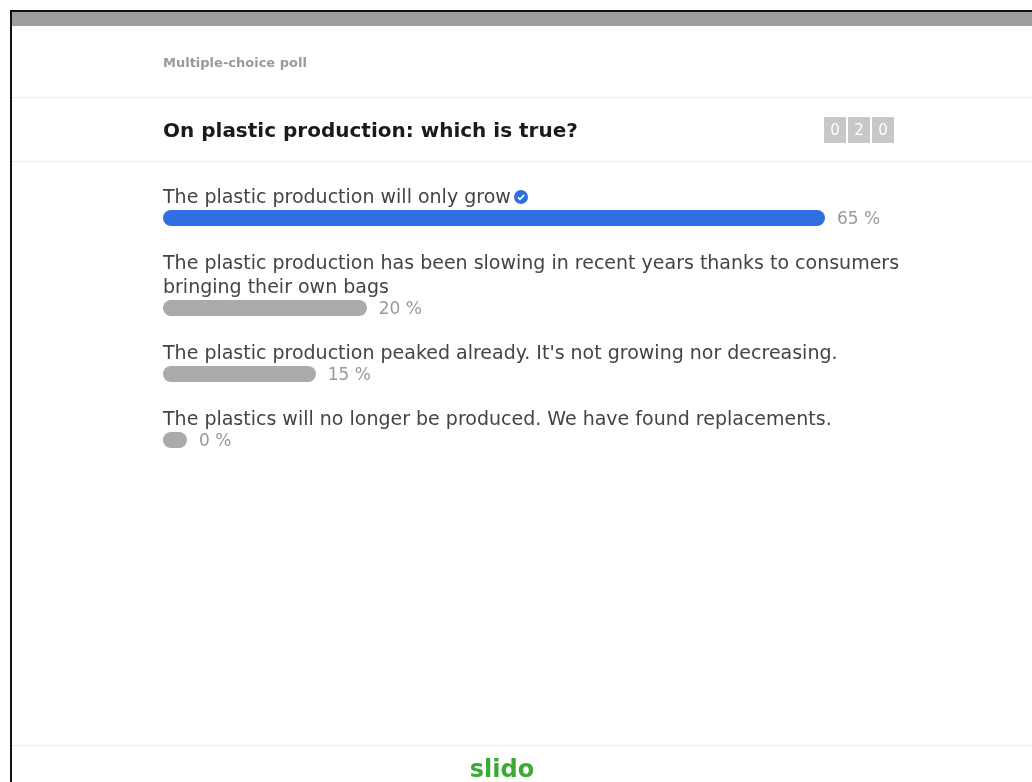 Image resolution: width=1032 pixels, height=782 pixels. What do you see at coordinates (533, 196) in the screenshot?
I see `option-text: The plastic production will only grow` at bounding box center [533, 196].